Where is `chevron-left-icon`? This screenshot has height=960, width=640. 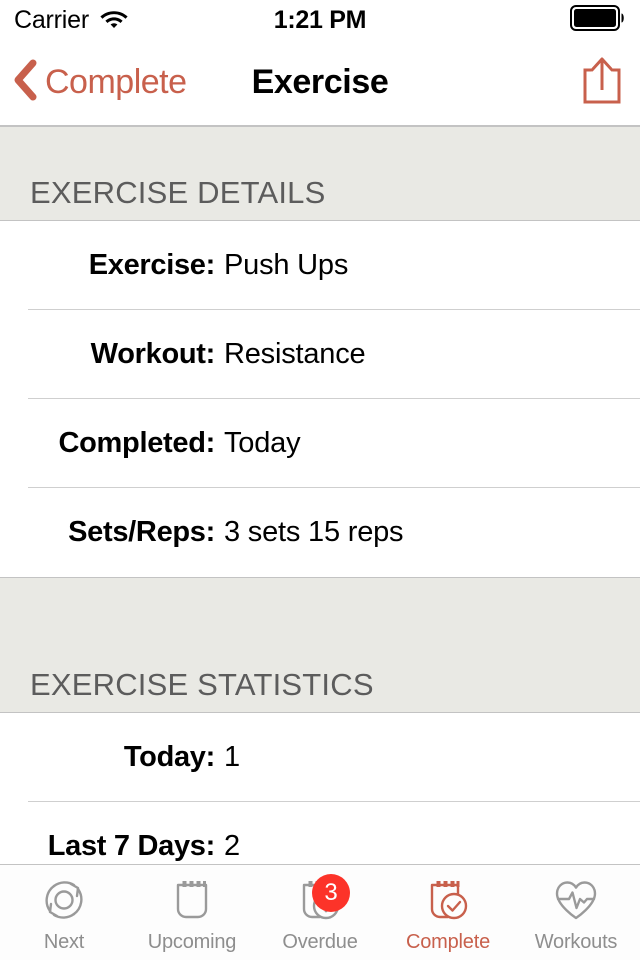
chevron-left-icon is located at coordinates (25, 82).